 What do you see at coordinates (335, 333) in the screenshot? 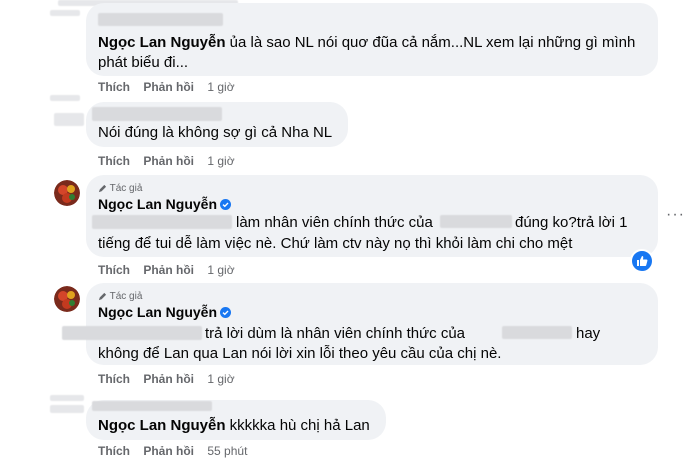
I see `comment-text: trả lời dùm là nhân viên chính thức của` at bounding box center [335, 333].